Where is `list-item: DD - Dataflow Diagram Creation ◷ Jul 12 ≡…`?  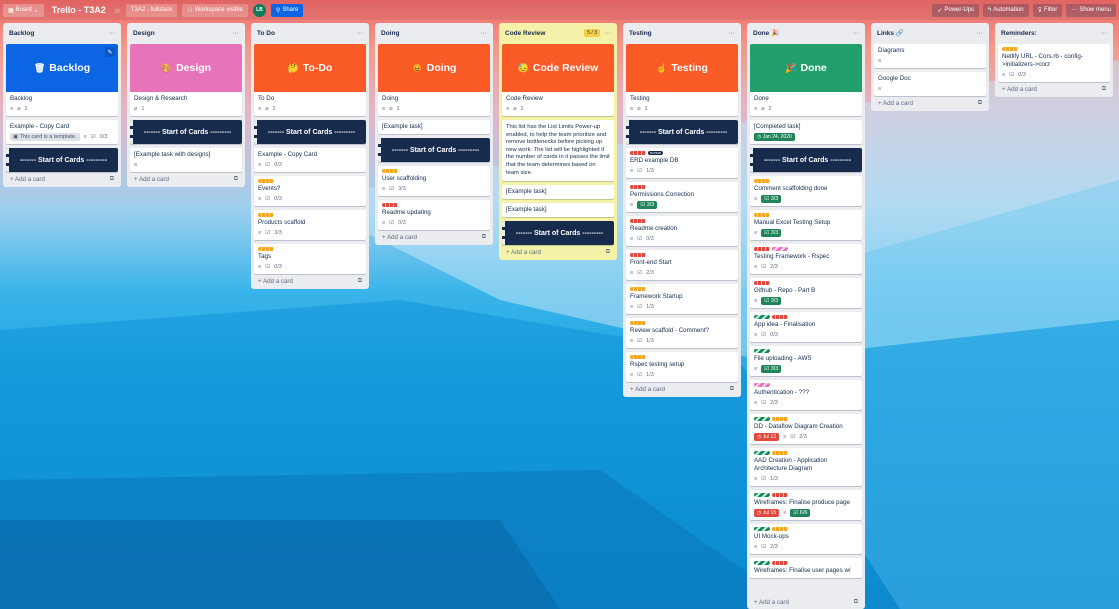 list-item: DD - Dataflow Diagram Creation ◷ Jul 12 ≡… is located at coordinates (806, 429).